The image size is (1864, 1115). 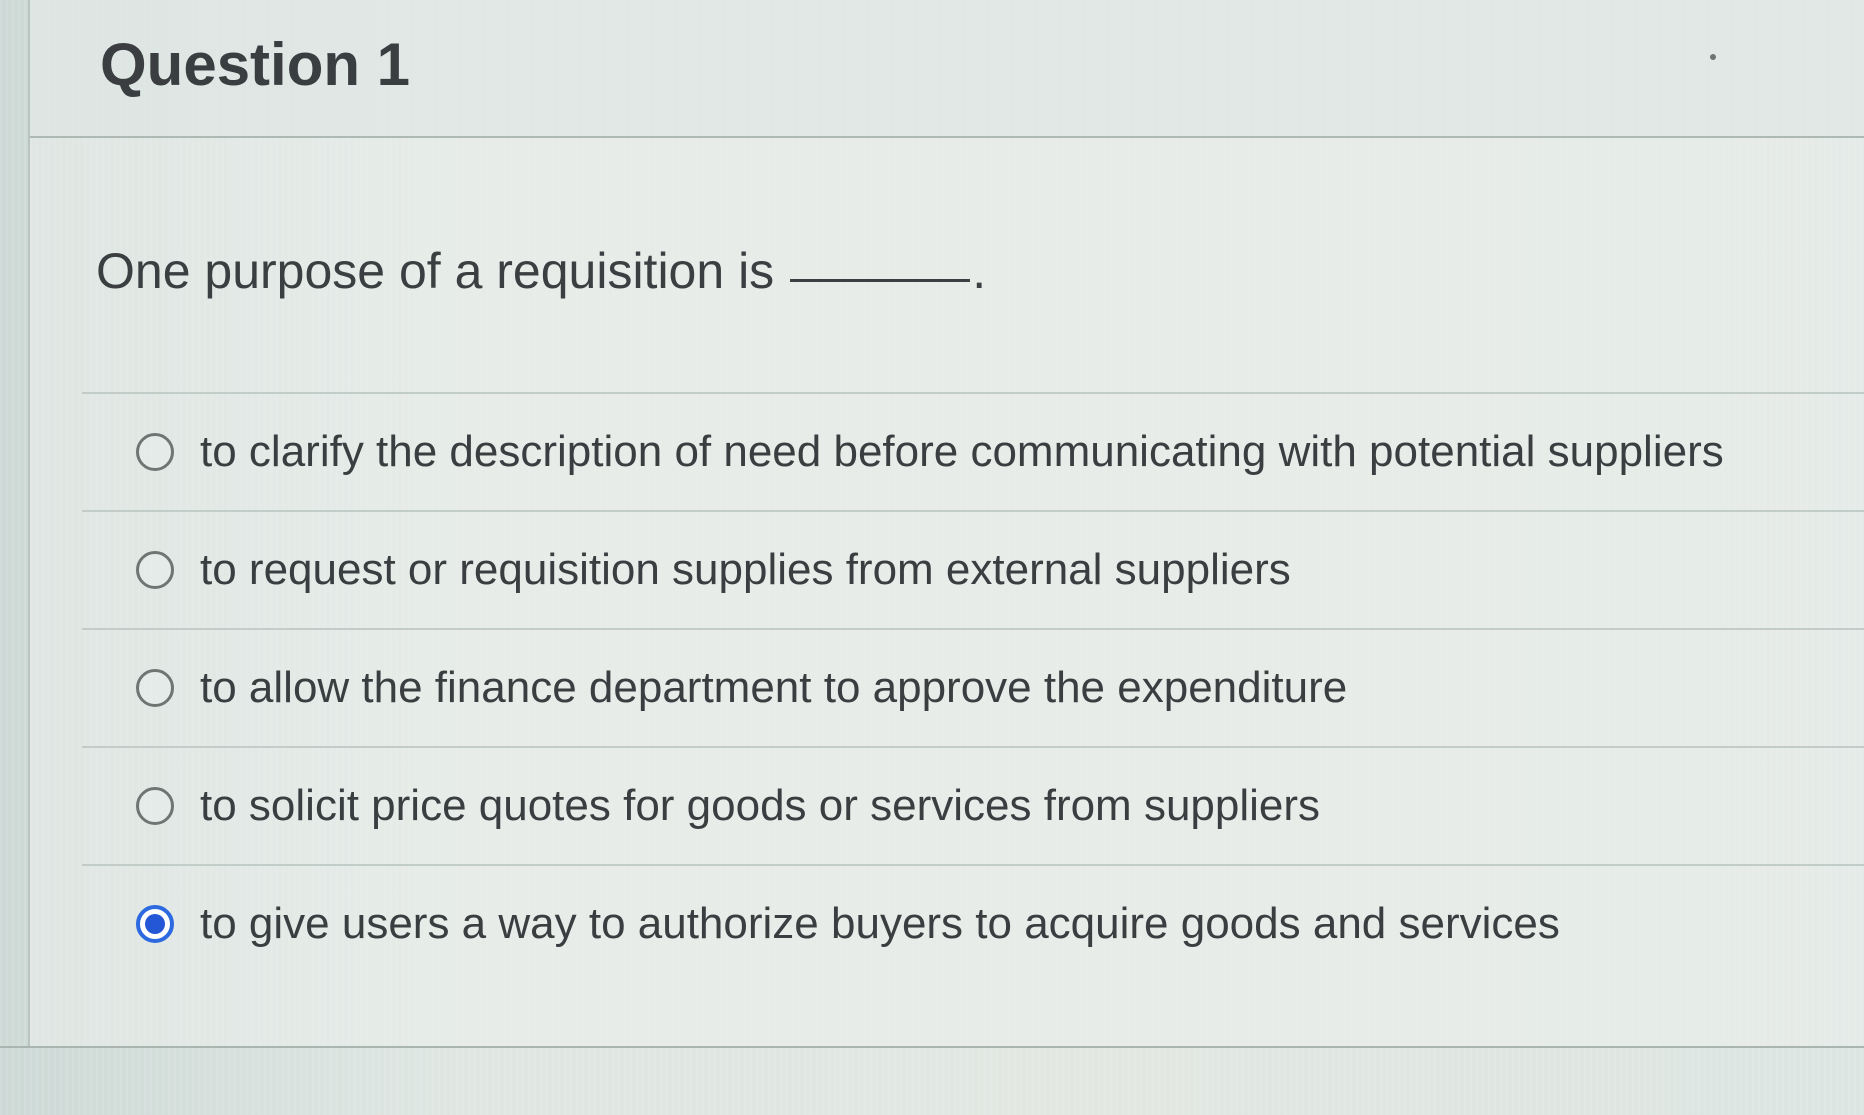 What do you see at coordinates (1713, 57) in the screenshot?
I see `header-dot` at bounding box center [1713, 57].